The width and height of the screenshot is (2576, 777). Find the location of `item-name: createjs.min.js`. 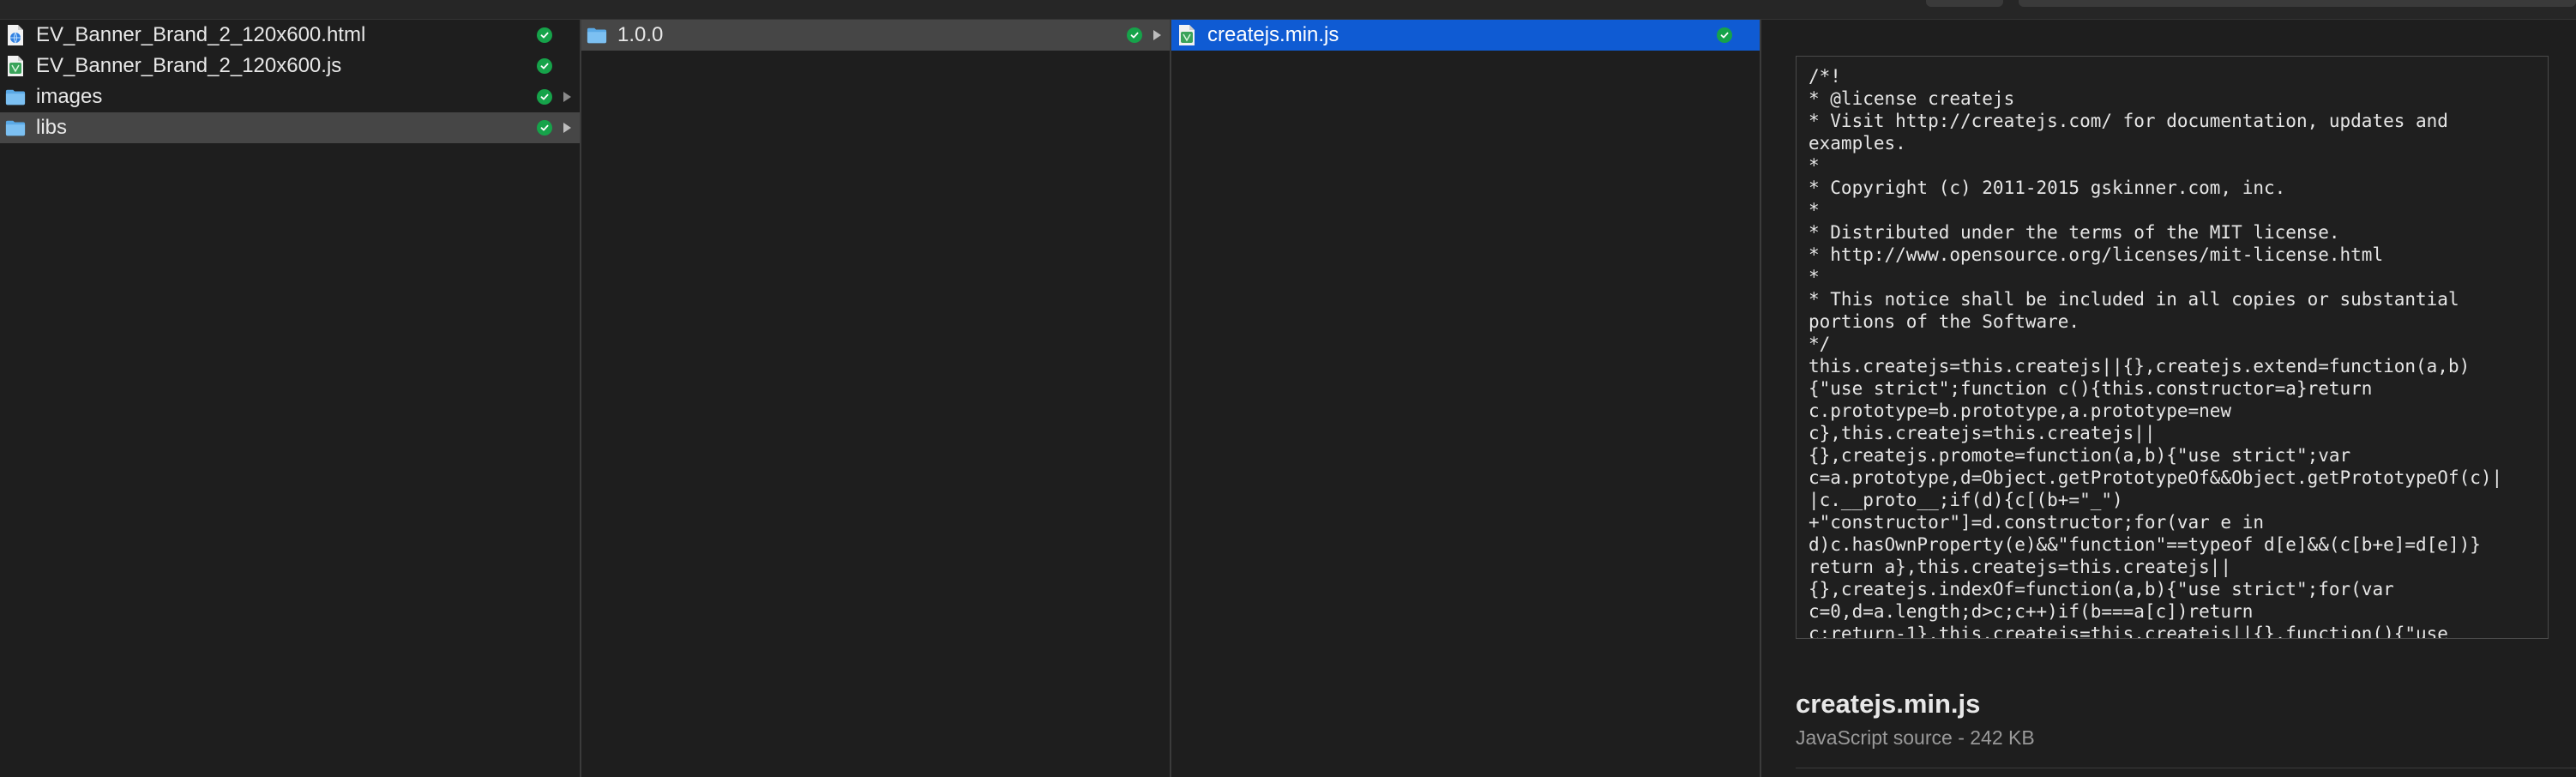

item-name: createjs.min.js is located at coordinates (1273, 34).